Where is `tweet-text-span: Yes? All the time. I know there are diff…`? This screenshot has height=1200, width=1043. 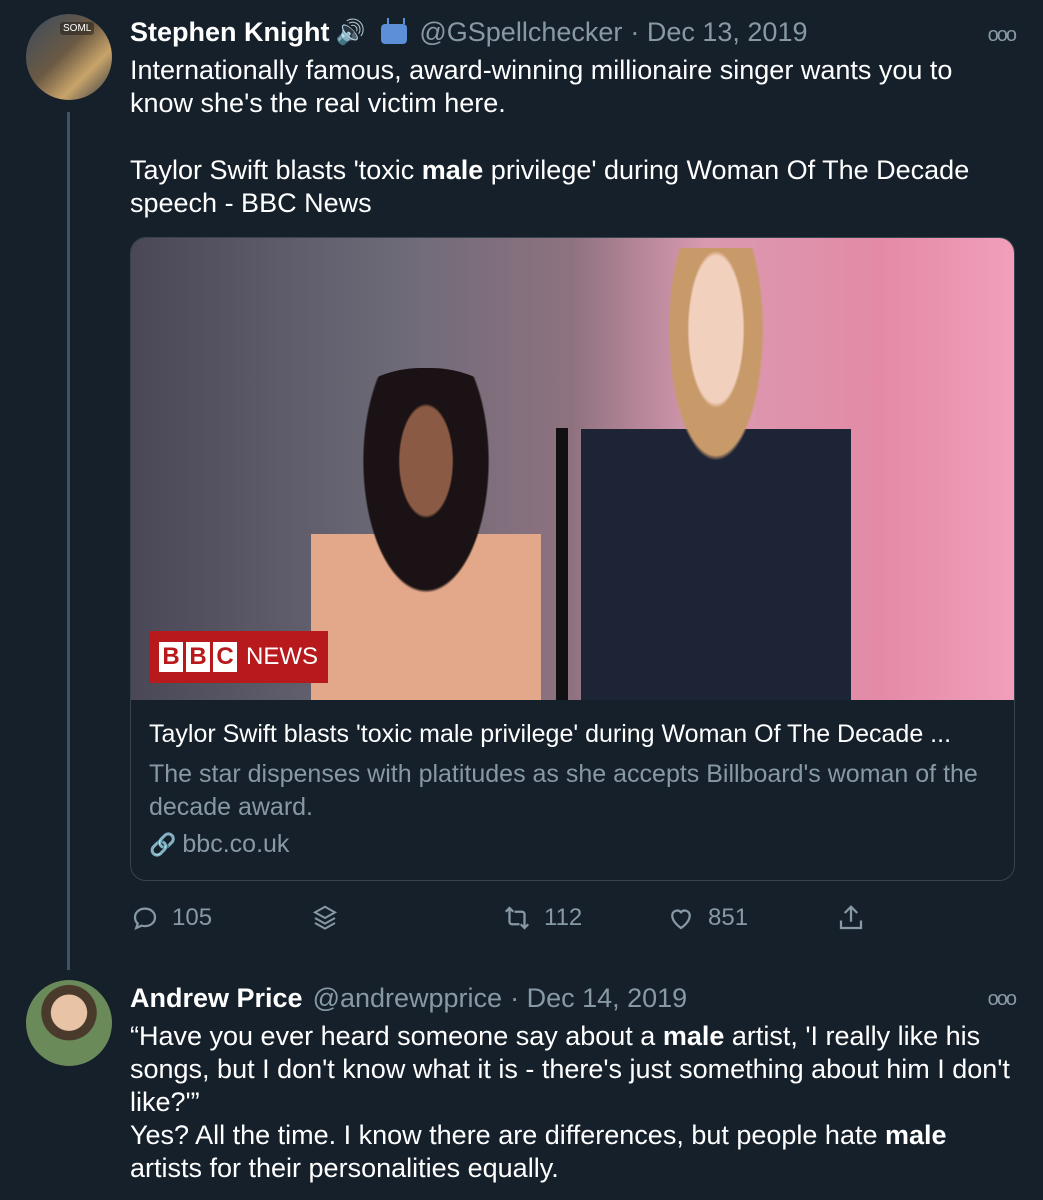 tweet-text-span: Yes? All the time. I know there are diff… is located at coordinates (507, 1135).